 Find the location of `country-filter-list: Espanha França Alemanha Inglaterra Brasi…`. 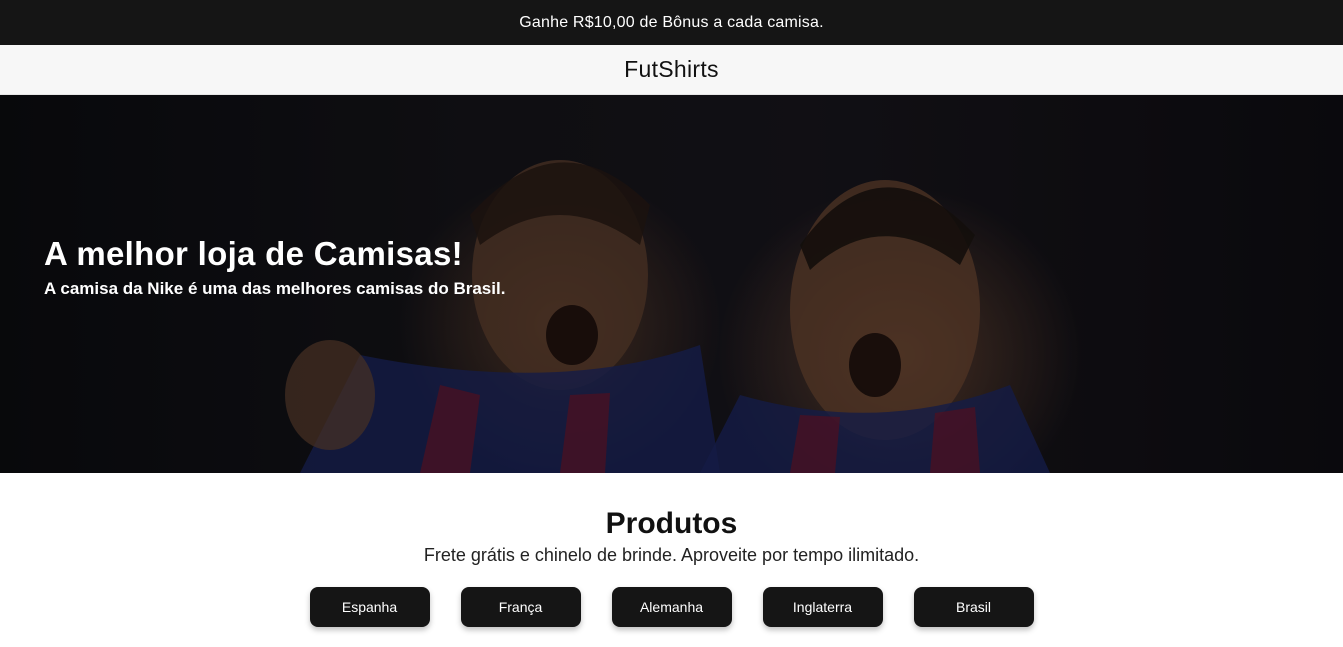

country-filter-list: Espanha França Alemanha Inglaterra Brasi… is located at coordinates (671, 607).